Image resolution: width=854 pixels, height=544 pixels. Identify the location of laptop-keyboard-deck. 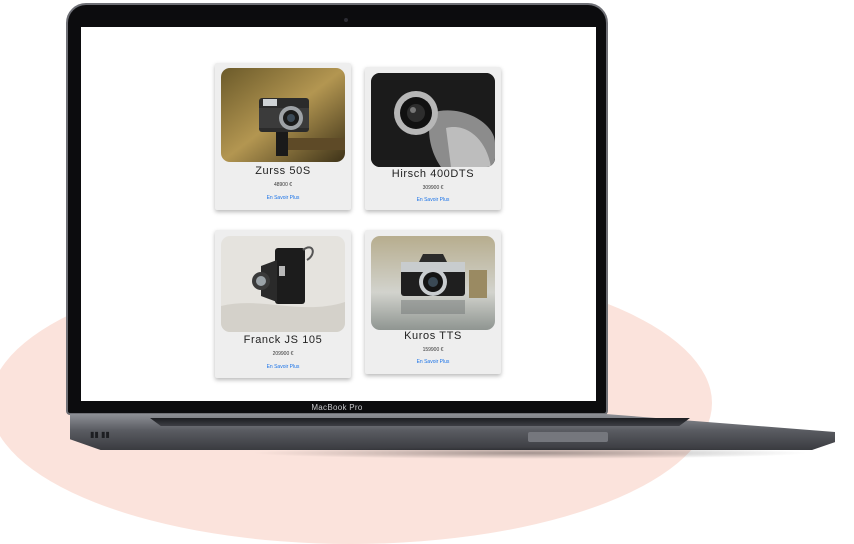
(420, 422).